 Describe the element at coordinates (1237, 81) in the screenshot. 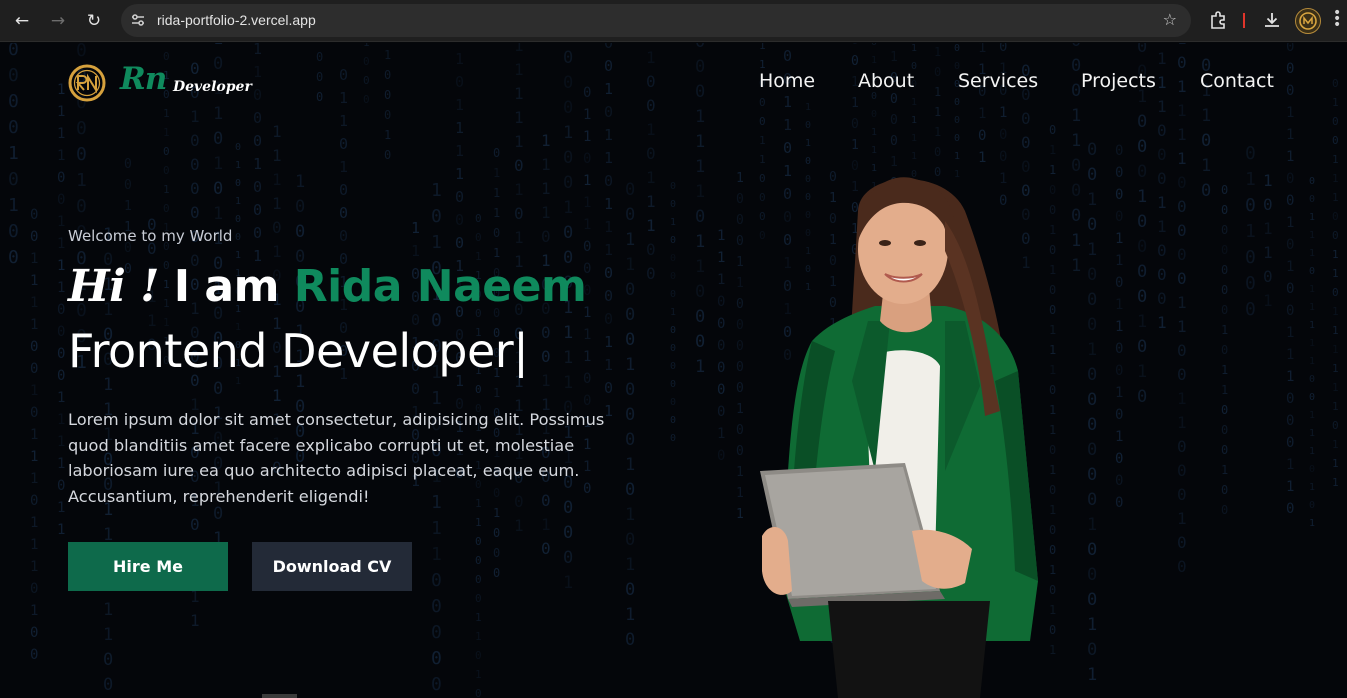

I see `nav-contact: Contact` at that location.